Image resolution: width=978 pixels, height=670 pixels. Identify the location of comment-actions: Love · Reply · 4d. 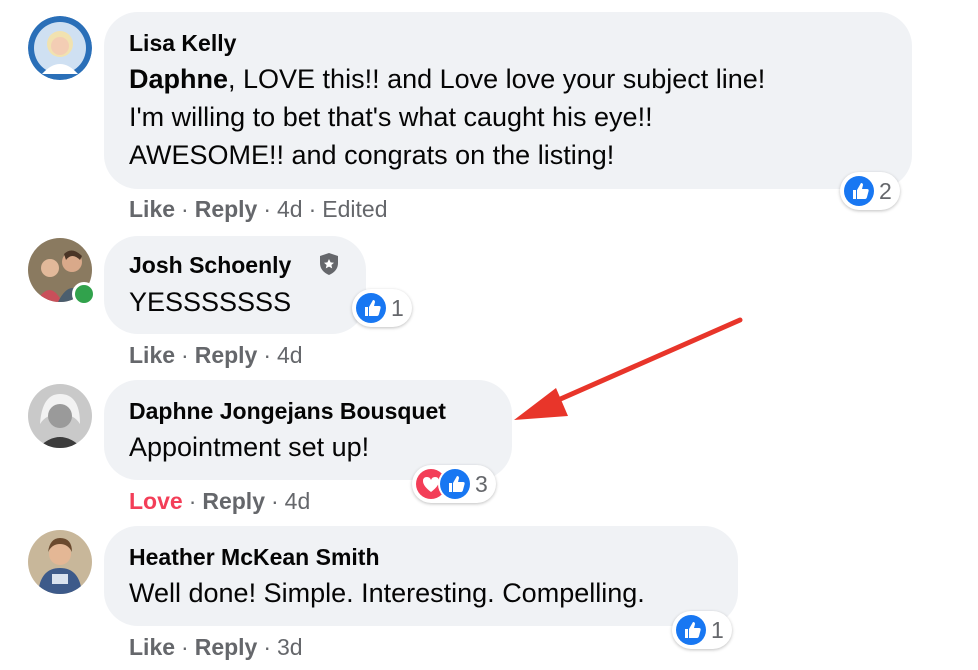
(219, 501).